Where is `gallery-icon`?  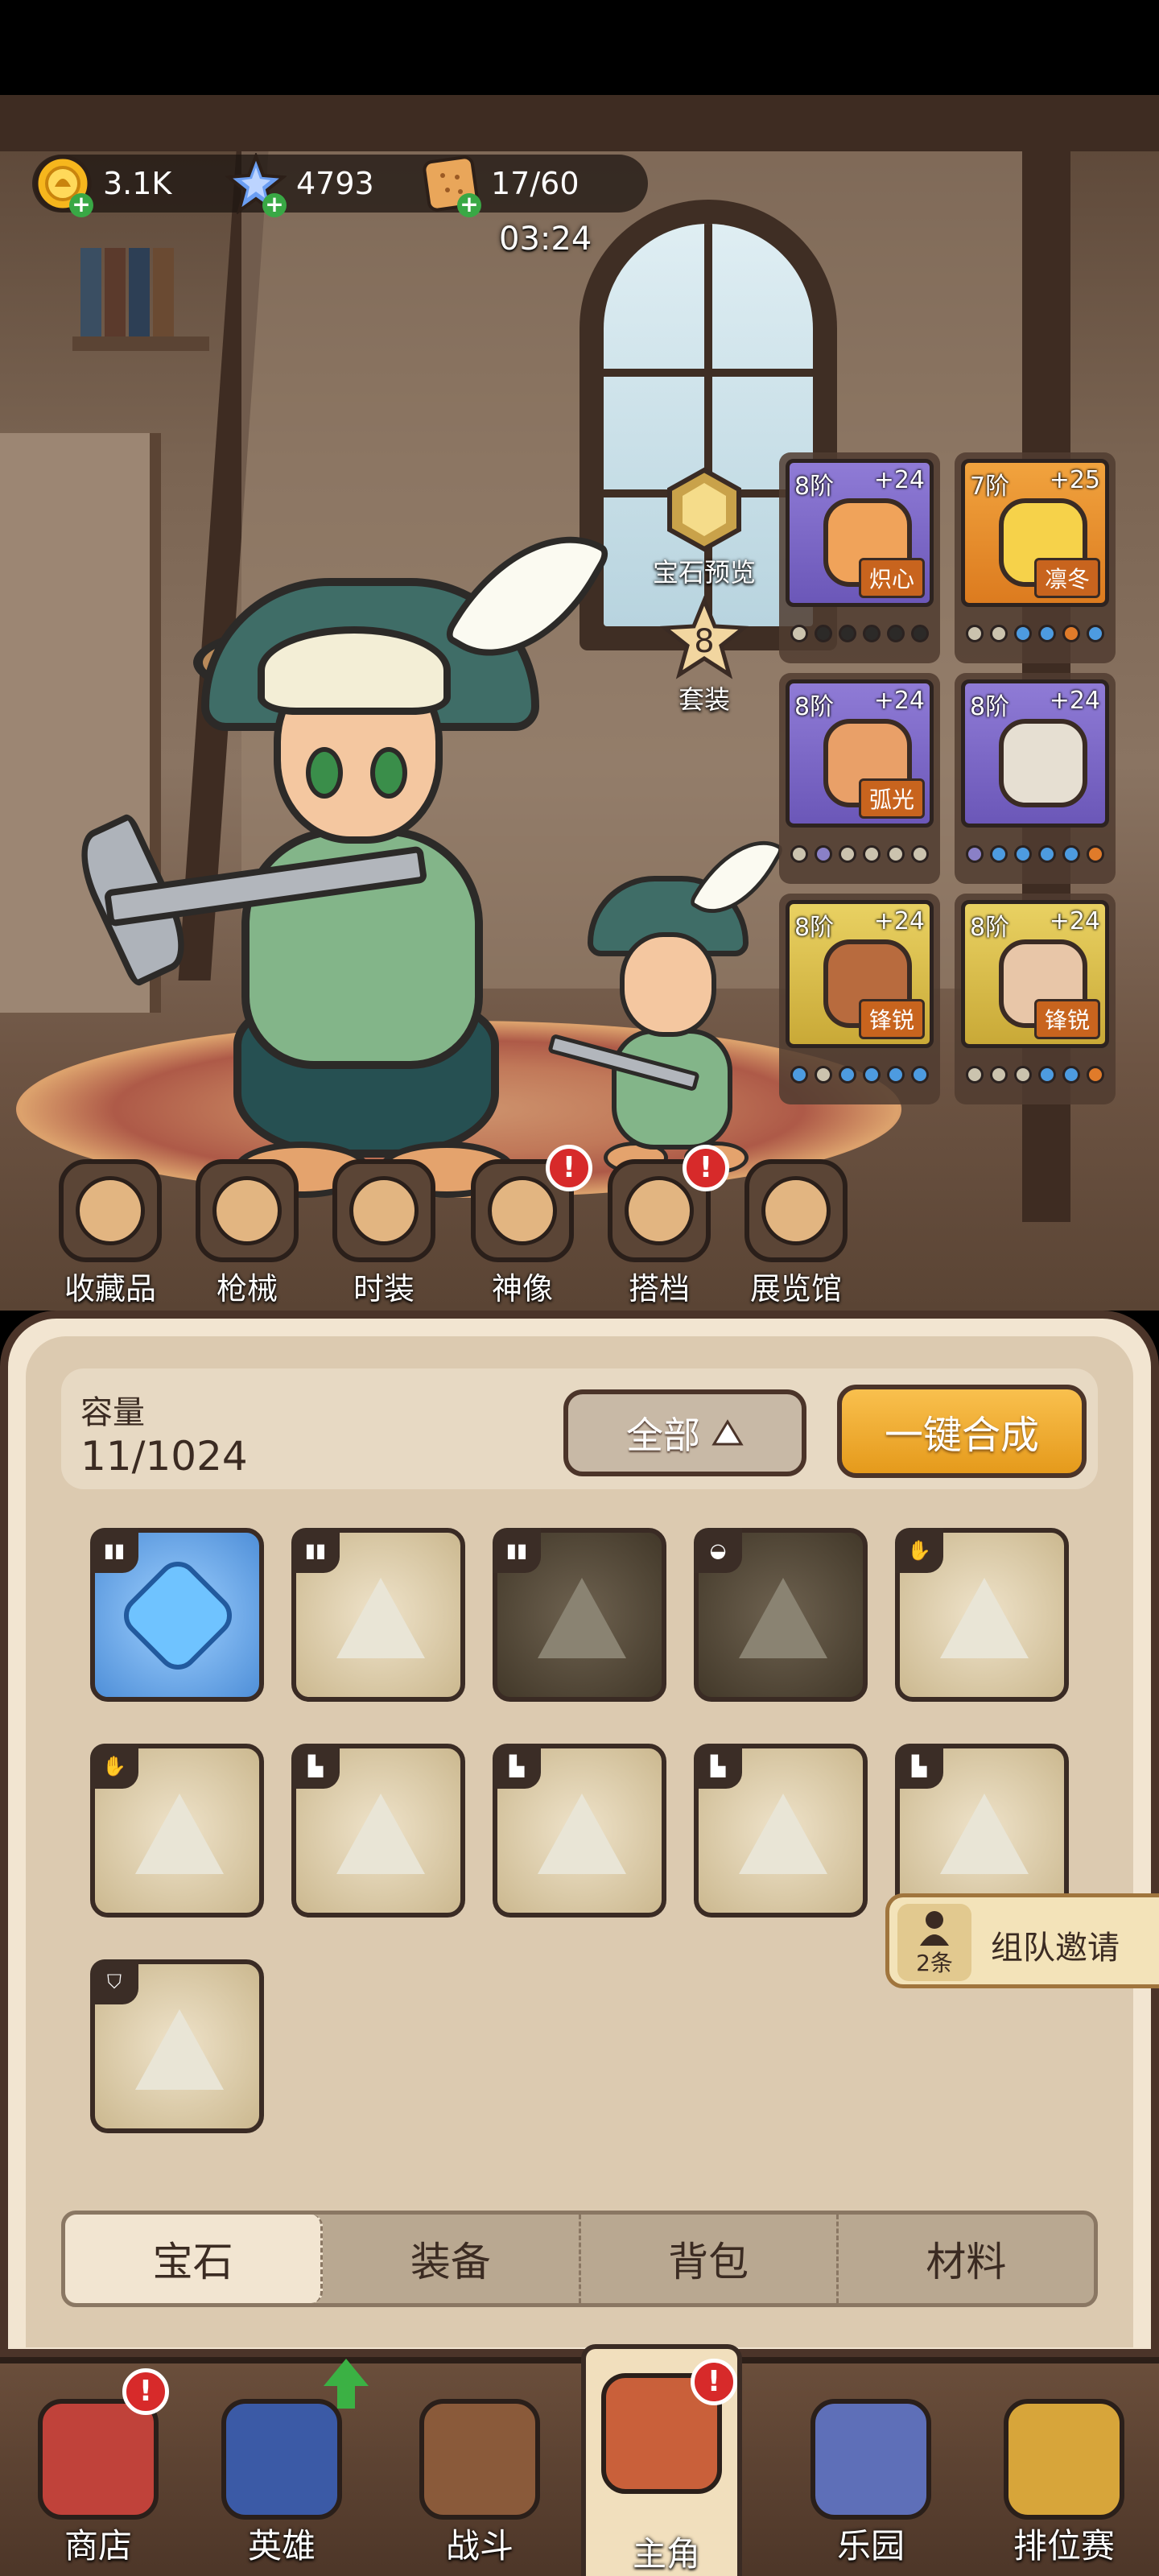
gallery-icon is located at coordinates (796, 1210).